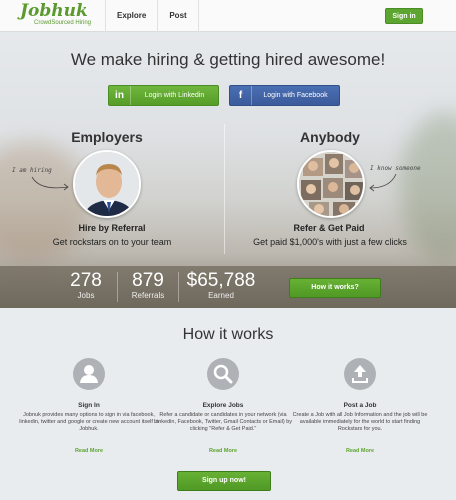 The image size is (456, 500). Describe the element at coordinates (360, 451) in the screenshot. I see `step-post-read-more: Read More` at that location.